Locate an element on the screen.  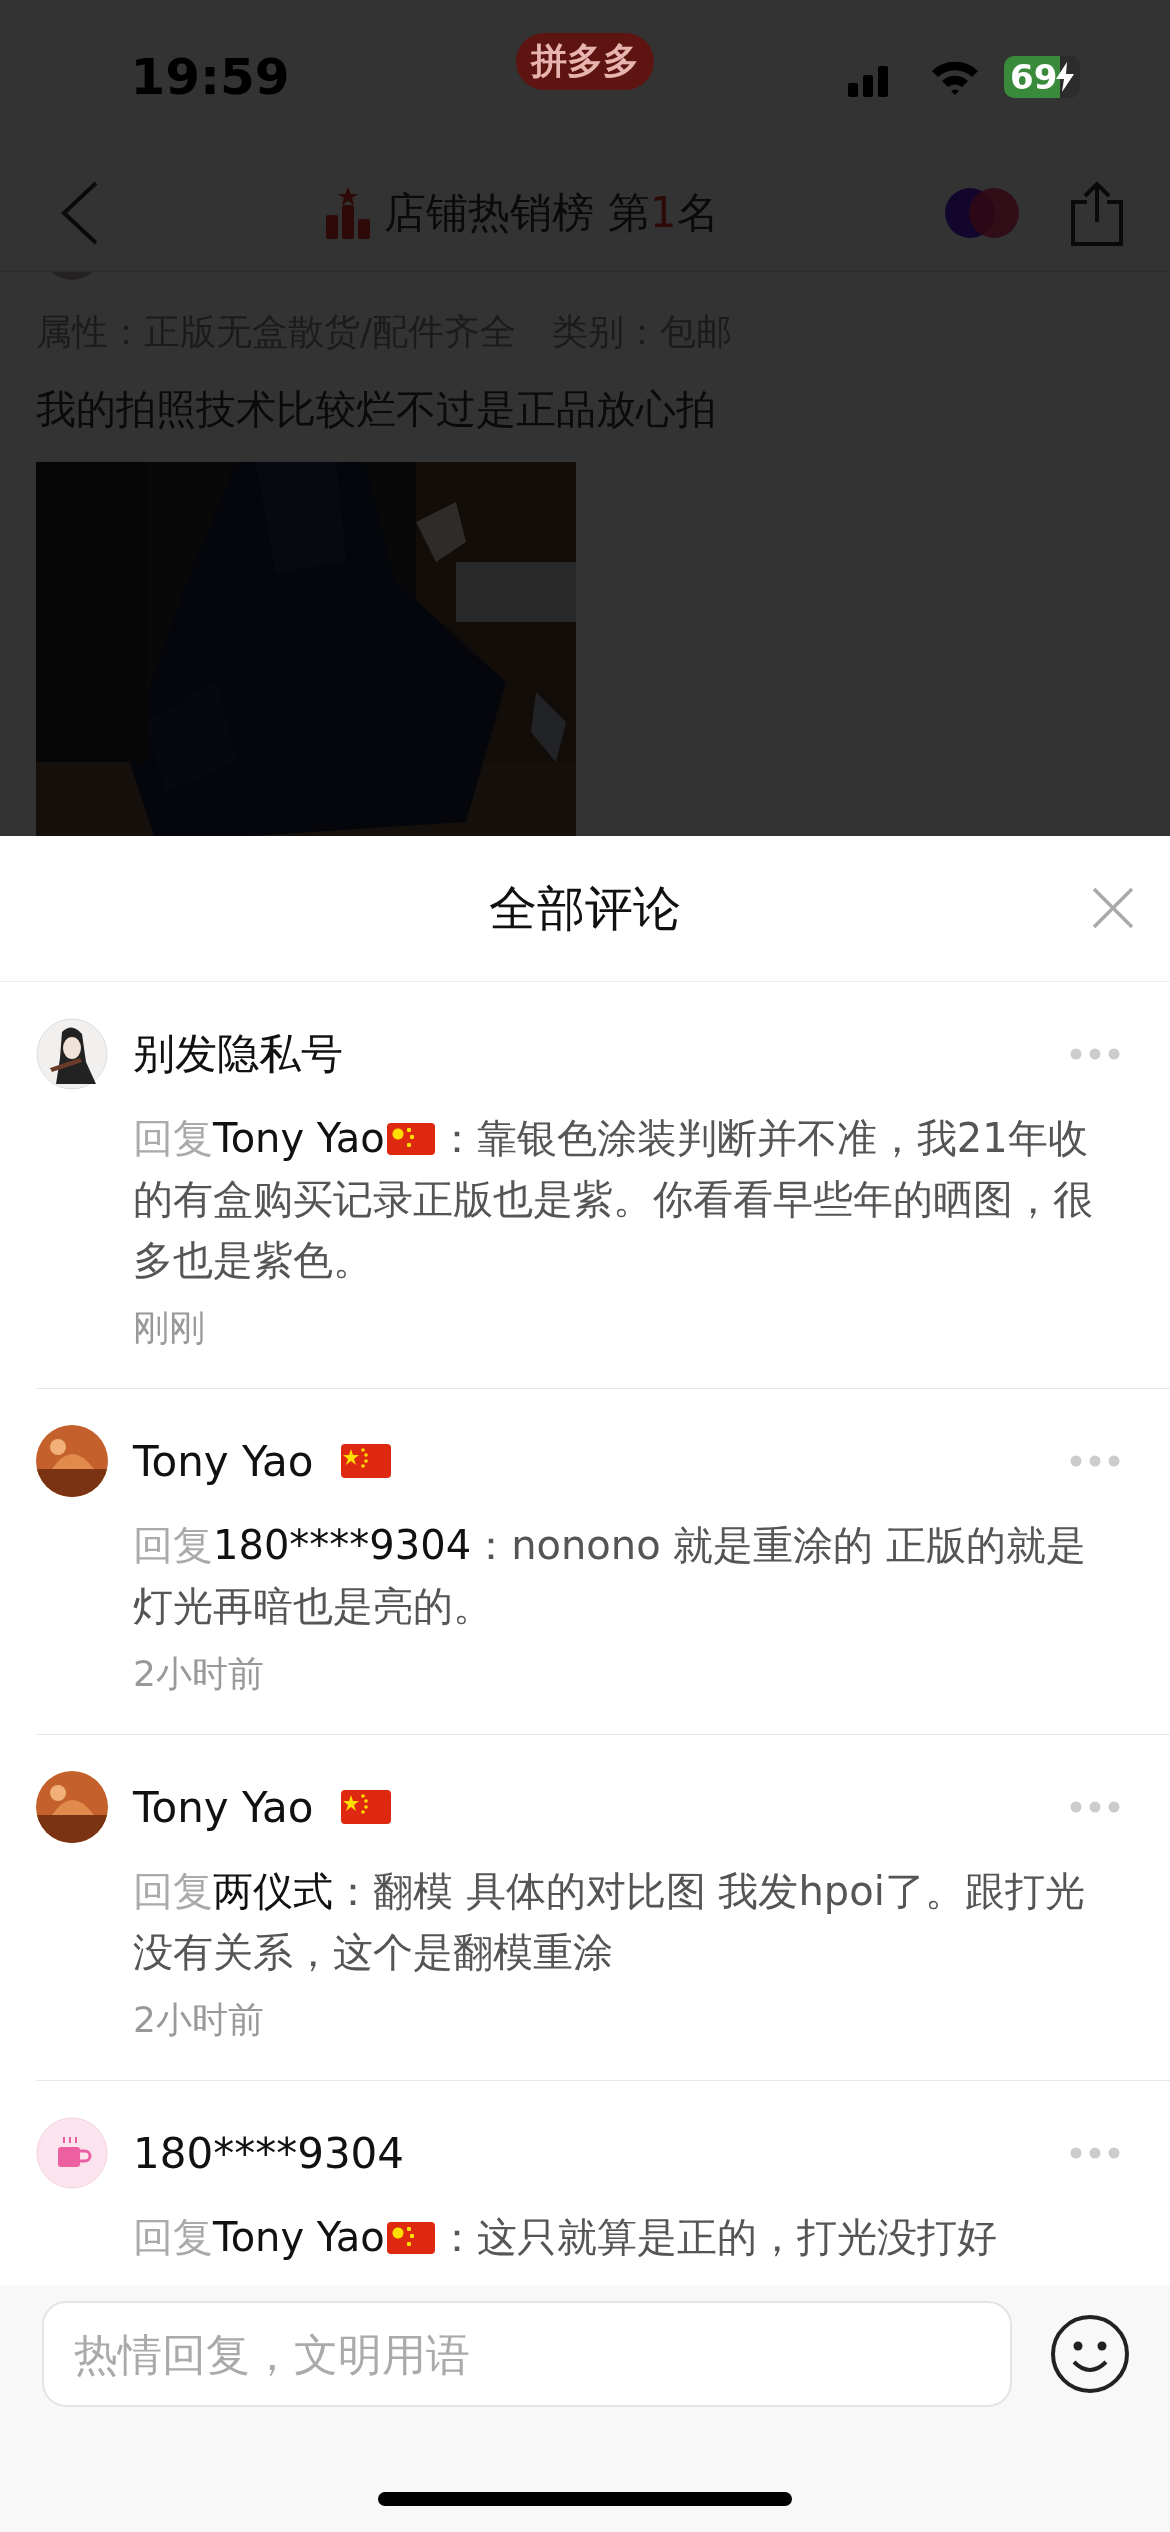
comment-text: 回复Tony Yao ：靠银色涂装判断并不准，我21年收的有盒购买记录正版也是紫。你看看早些年的晒图，很多也是紫色。 is located at coordinates (613, 1199).